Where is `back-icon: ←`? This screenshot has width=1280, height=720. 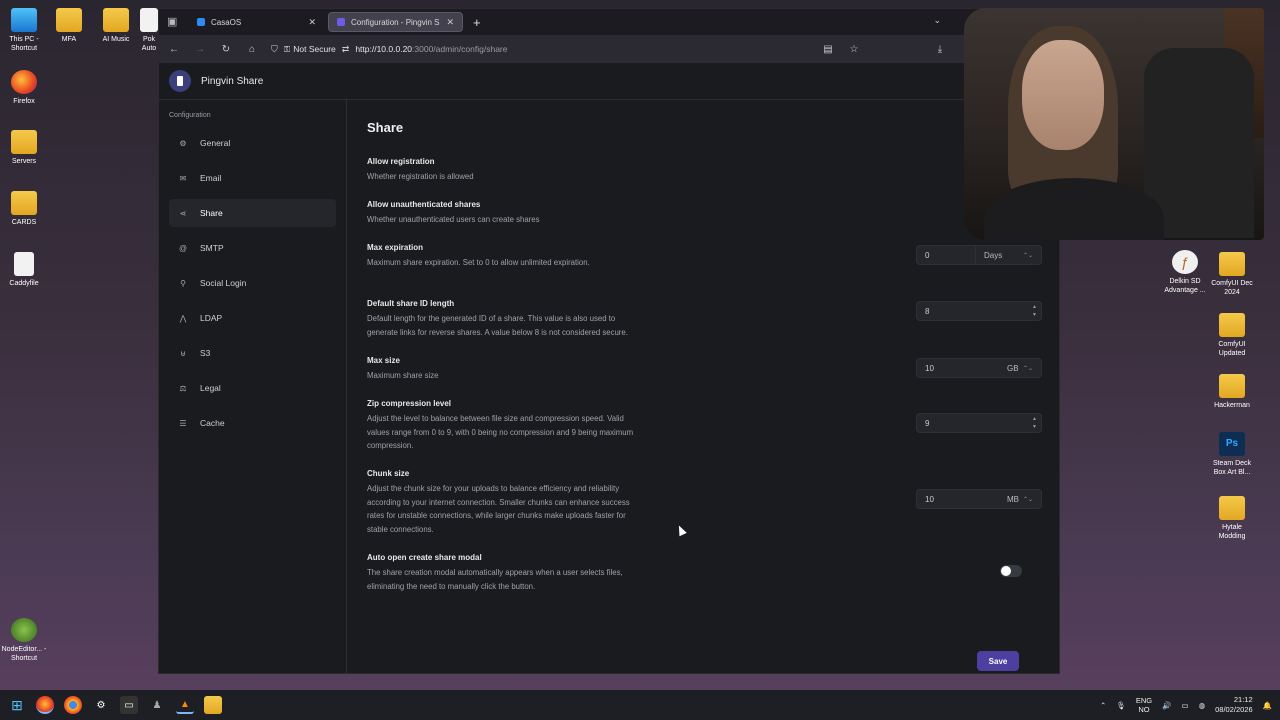
back-icon: ← is located at coordinates (174, 49).